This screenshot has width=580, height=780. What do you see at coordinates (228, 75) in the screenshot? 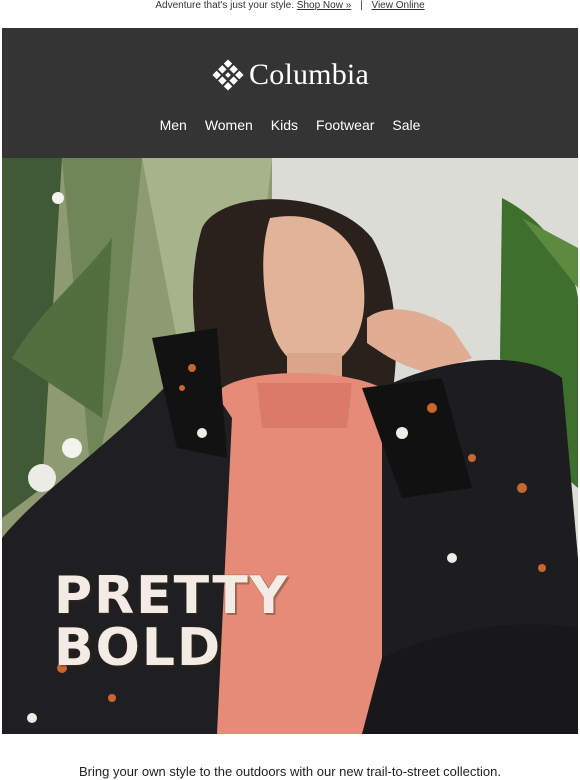
I see `columbia-diamond-logo-icon` at bounding box center [228, 75].